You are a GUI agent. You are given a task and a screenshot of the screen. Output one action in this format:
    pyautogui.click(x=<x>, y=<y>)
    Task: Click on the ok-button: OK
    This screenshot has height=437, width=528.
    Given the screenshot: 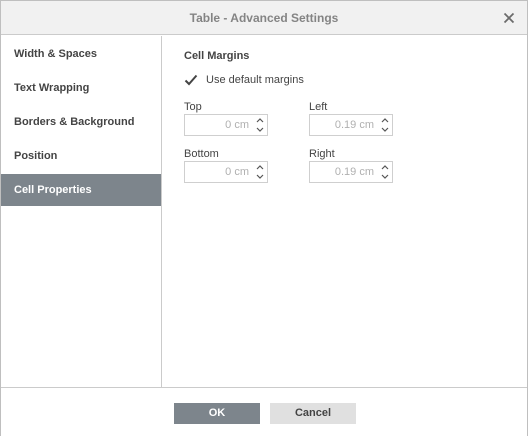 What is the action you would take?
    pyautogui.click(x=217, y=413)
    